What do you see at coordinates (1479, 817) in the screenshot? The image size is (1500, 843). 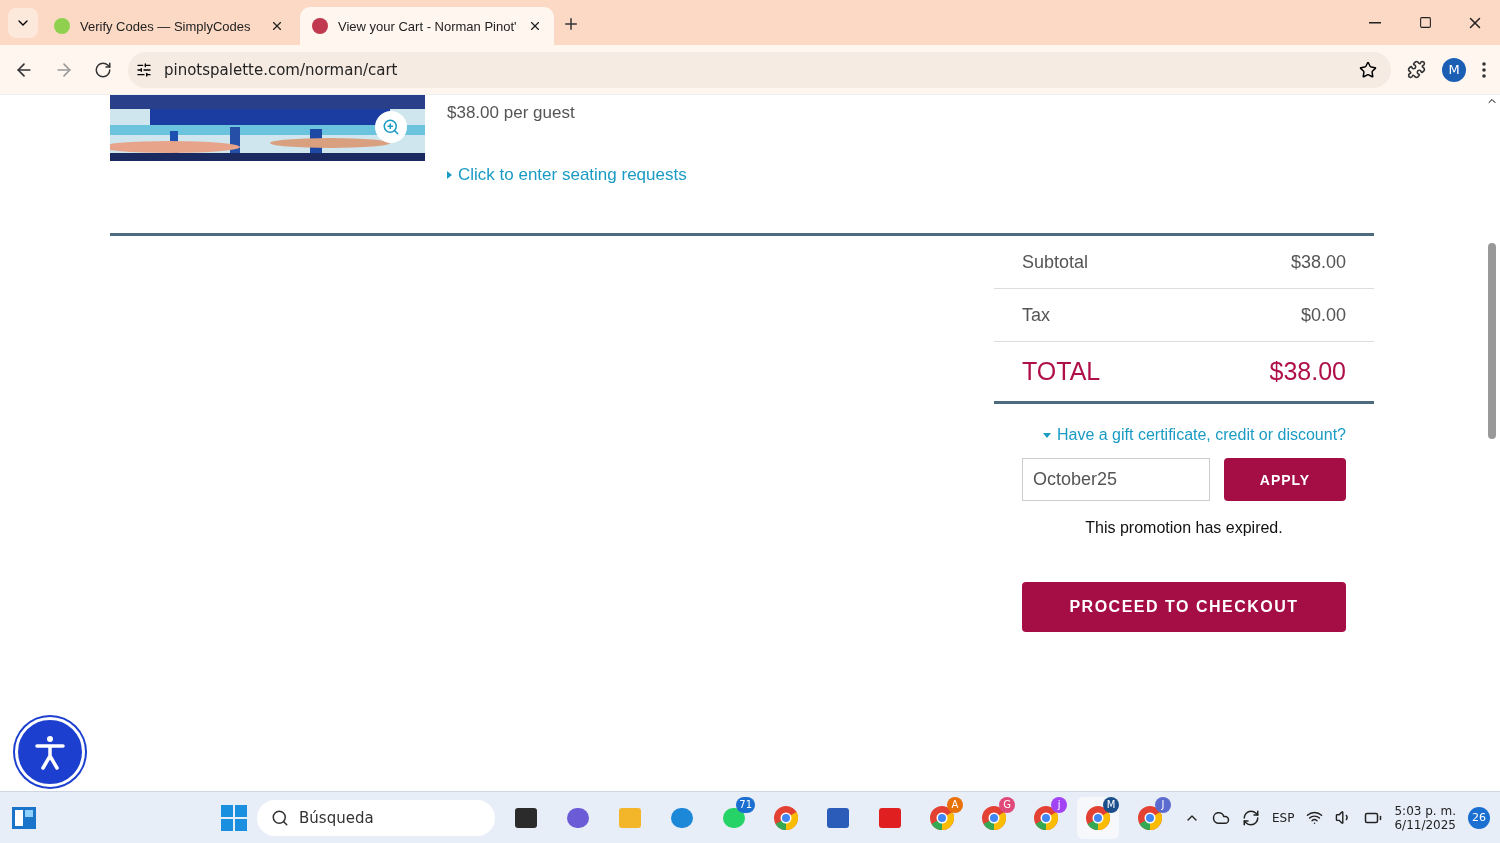 I see `notification-count: 26` at bounding box center [1479, 817].